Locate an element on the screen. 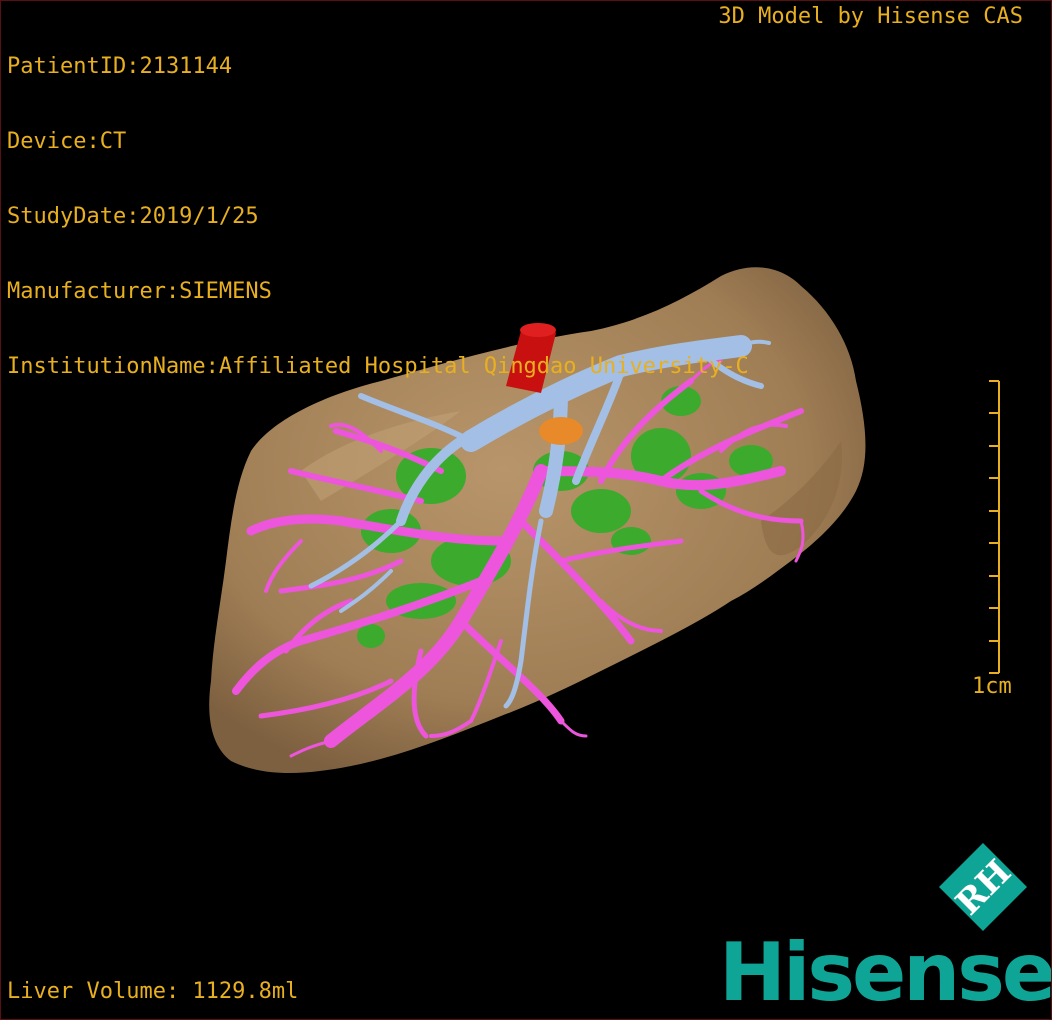 The image size is (1052, 1020). patient-id: PatientID:2131144 is located at coordinates (120, 66).